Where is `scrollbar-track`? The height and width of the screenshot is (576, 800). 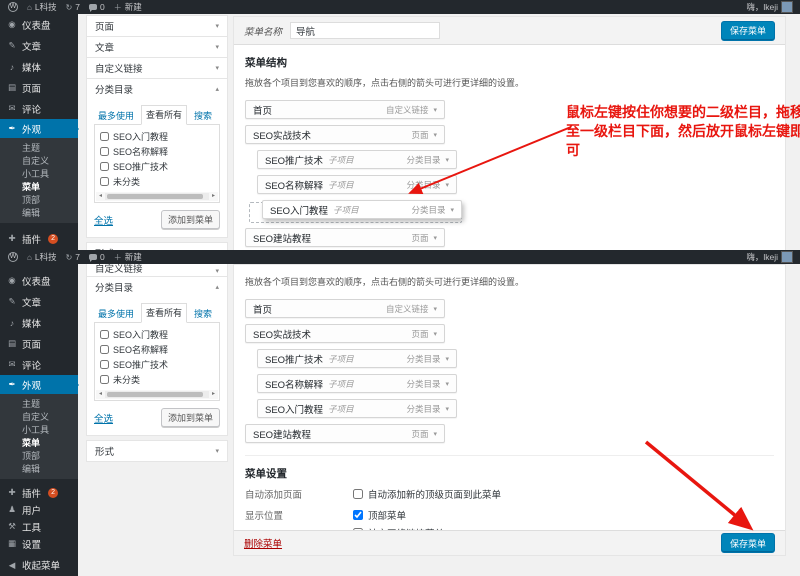 scrollbar-track is located at coordinates (157, 196).